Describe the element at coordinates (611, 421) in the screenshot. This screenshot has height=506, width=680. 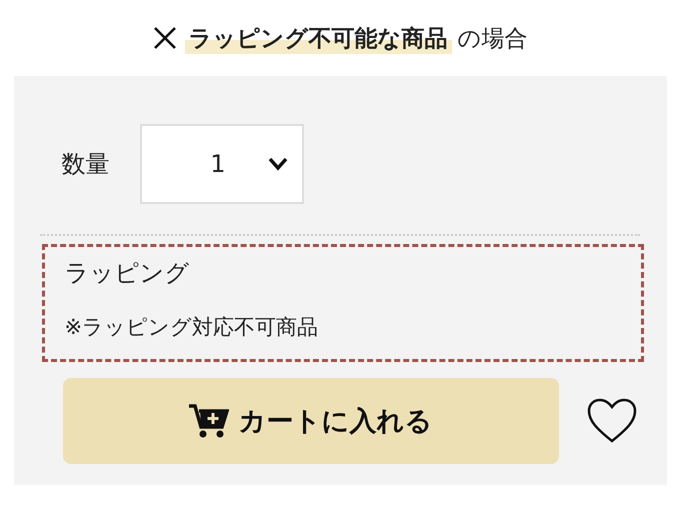
I see `heart-icon` at that location.